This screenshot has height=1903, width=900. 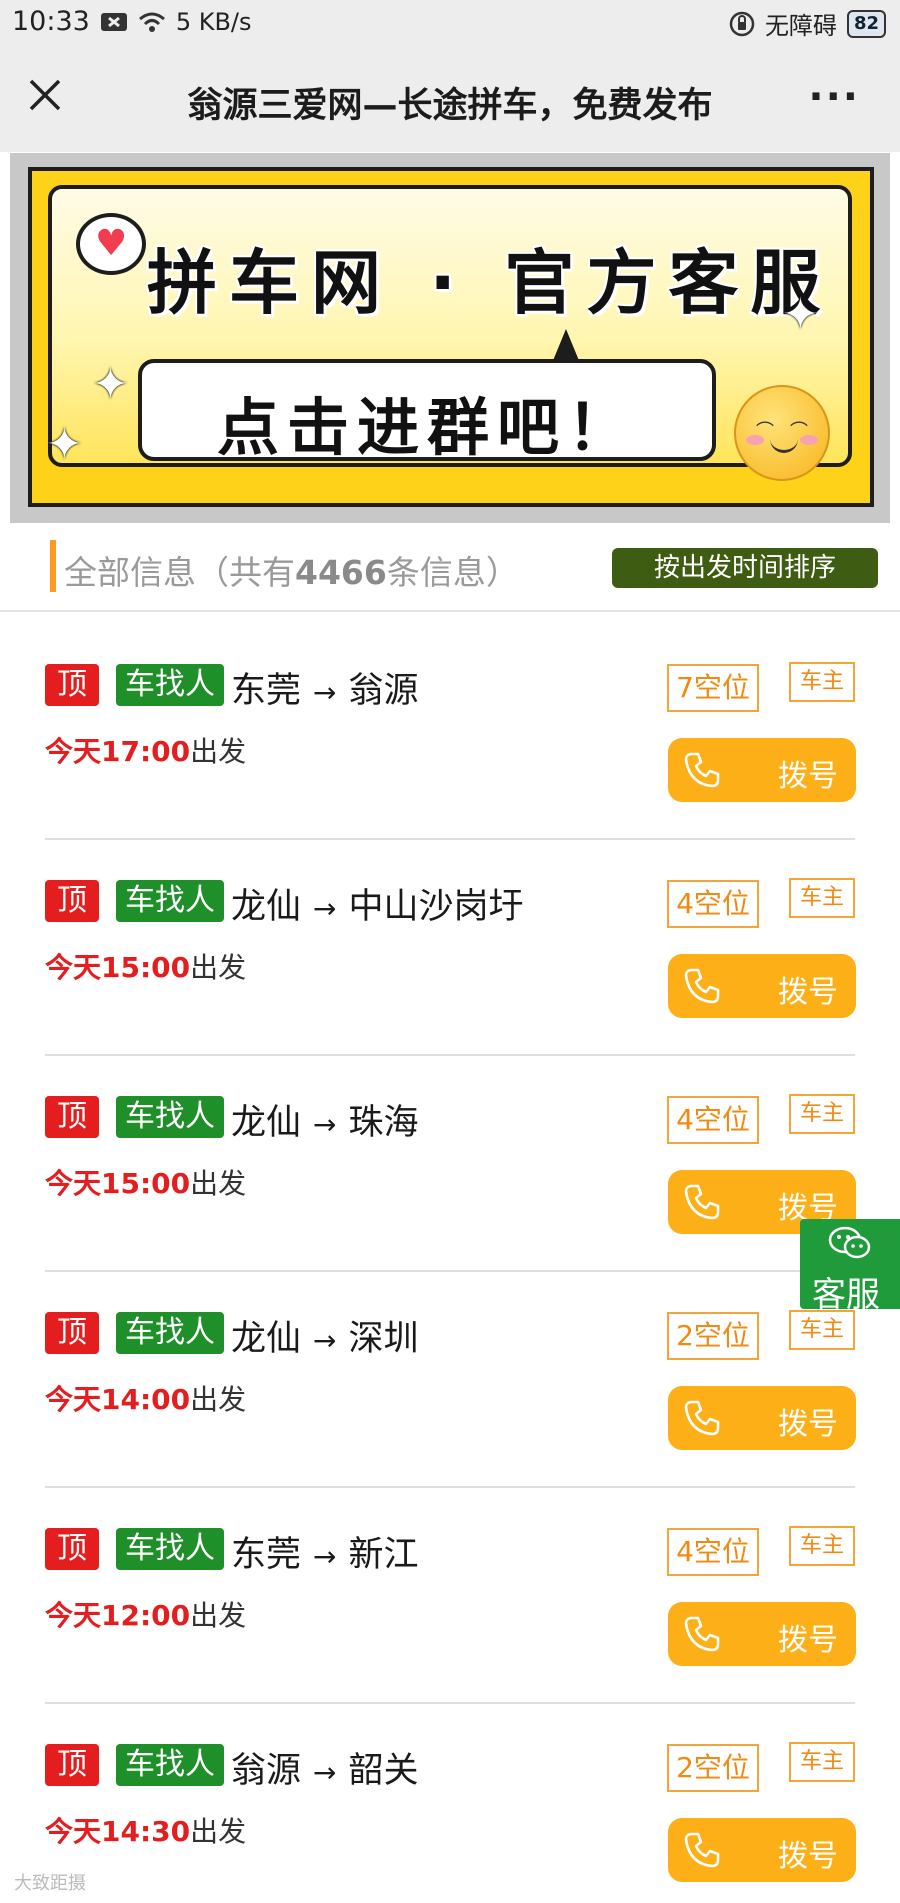 I want to click on departure-time-value: 今天17:00, so click(x=118, y=751).